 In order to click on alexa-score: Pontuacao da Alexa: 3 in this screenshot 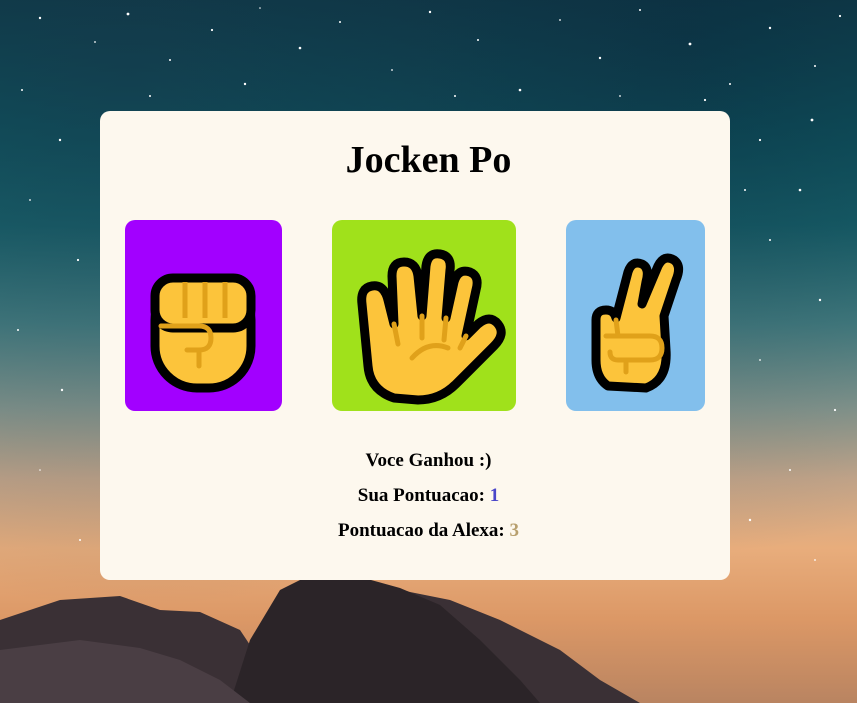, I will do `click(428, 531)`.